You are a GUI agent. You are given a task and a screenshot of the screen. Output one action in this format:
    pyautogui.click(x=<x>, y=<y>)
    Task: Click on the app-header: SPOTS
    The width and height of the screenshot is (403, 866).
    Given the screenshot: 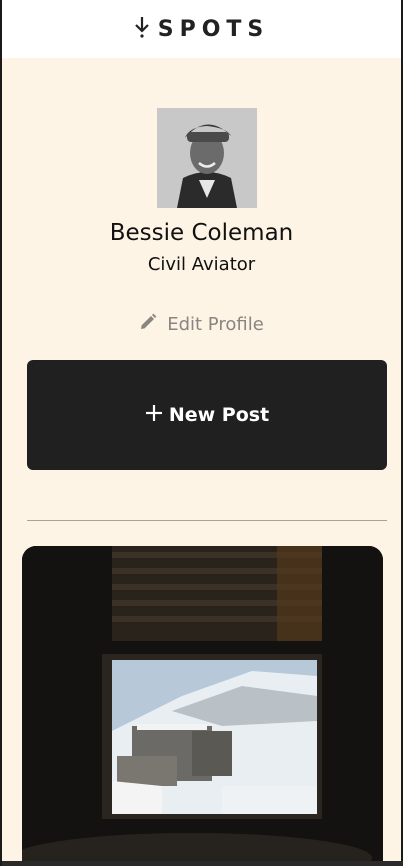 What is the action you would take?
    pyautogui.click(x=201, y=29)
    